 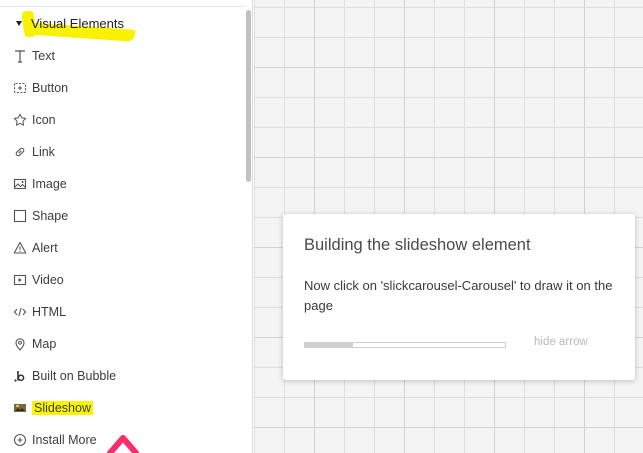 What do you see at coordinates (122, 6) in the screenshot?
I see `divider` at bounding box center [122, 6].